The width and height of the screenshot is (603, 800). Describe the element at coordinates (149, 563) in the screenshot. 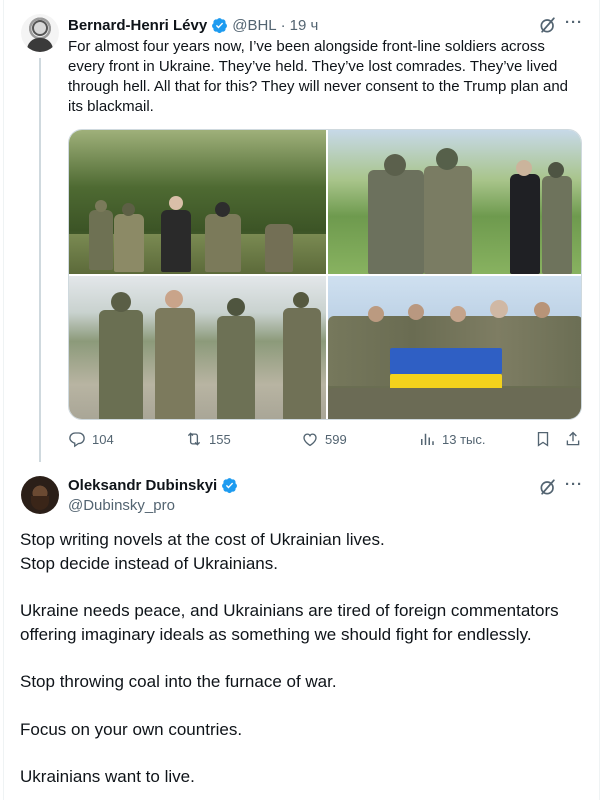

I see `reply-line: Stop decide instead of Ukrainians.` at that location.